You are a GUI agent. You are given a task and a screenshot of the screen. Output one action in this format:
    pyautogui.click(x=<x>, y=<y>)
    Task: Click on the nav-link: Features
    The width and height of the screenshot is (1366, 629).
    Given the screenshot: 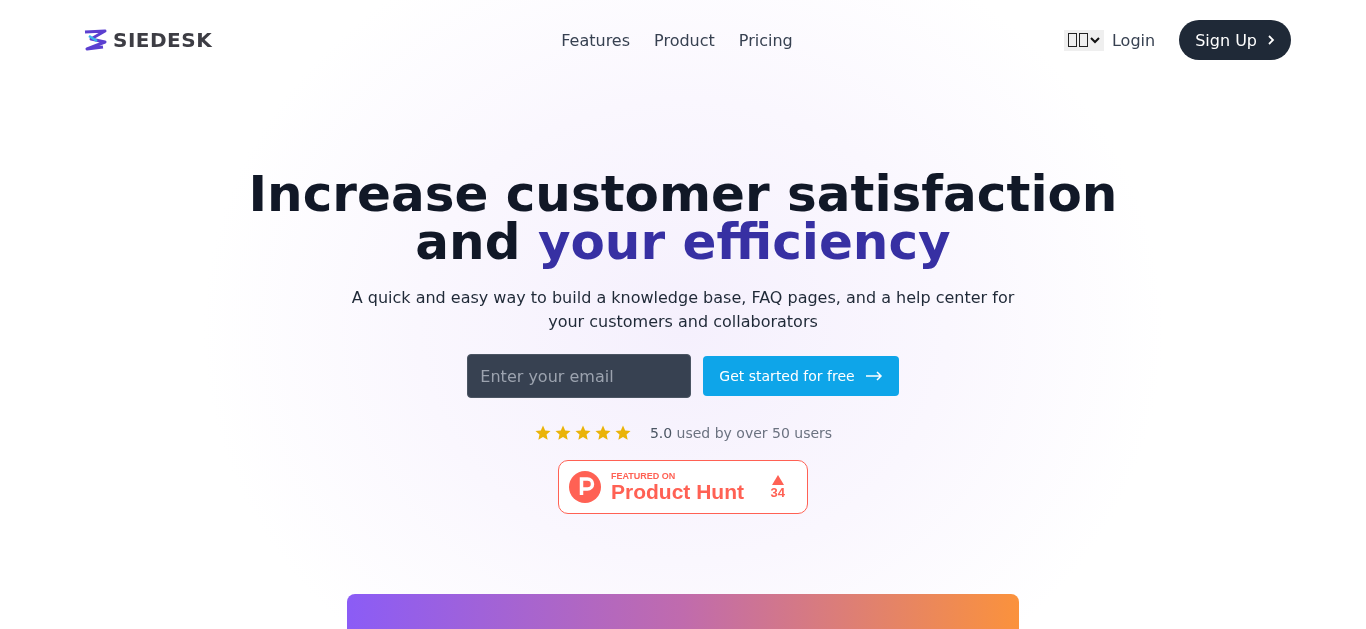 What is the action you would take?
    pyautogui.click(x=596, y=40)
    